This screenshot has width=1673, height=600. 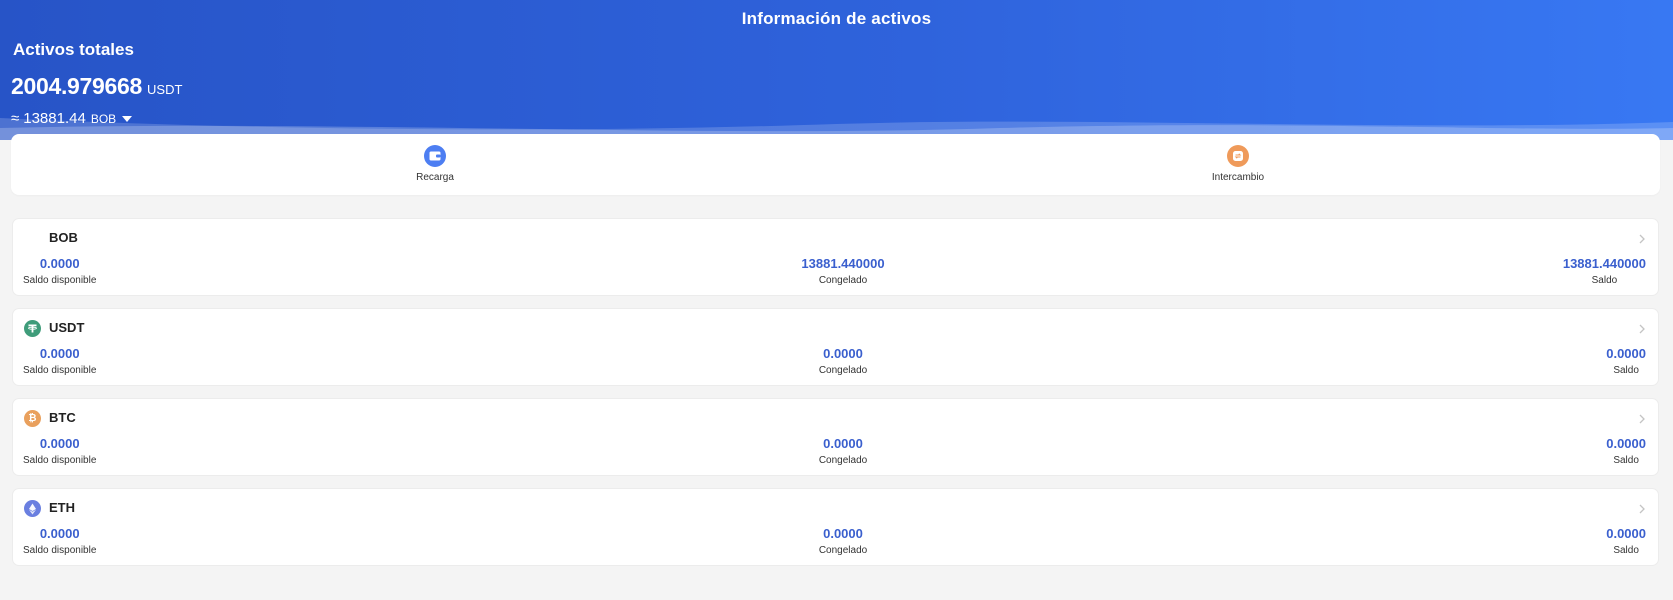 I want to click on exchange-button: Intercambio, so click(x=1238, y=164).